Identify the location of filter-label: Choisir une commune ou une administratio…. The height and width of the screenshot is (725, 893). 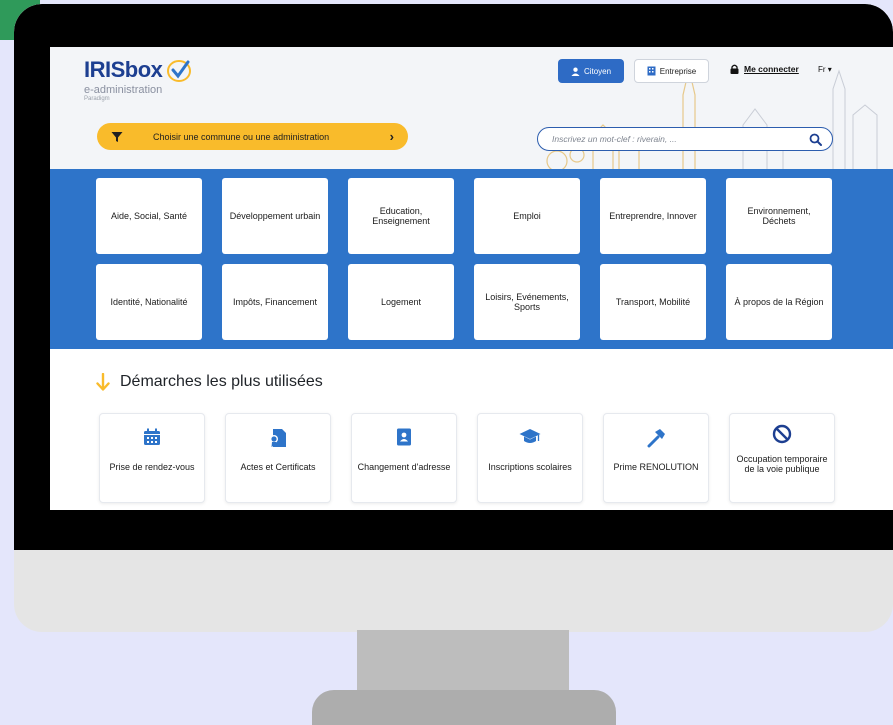
(241, 136).